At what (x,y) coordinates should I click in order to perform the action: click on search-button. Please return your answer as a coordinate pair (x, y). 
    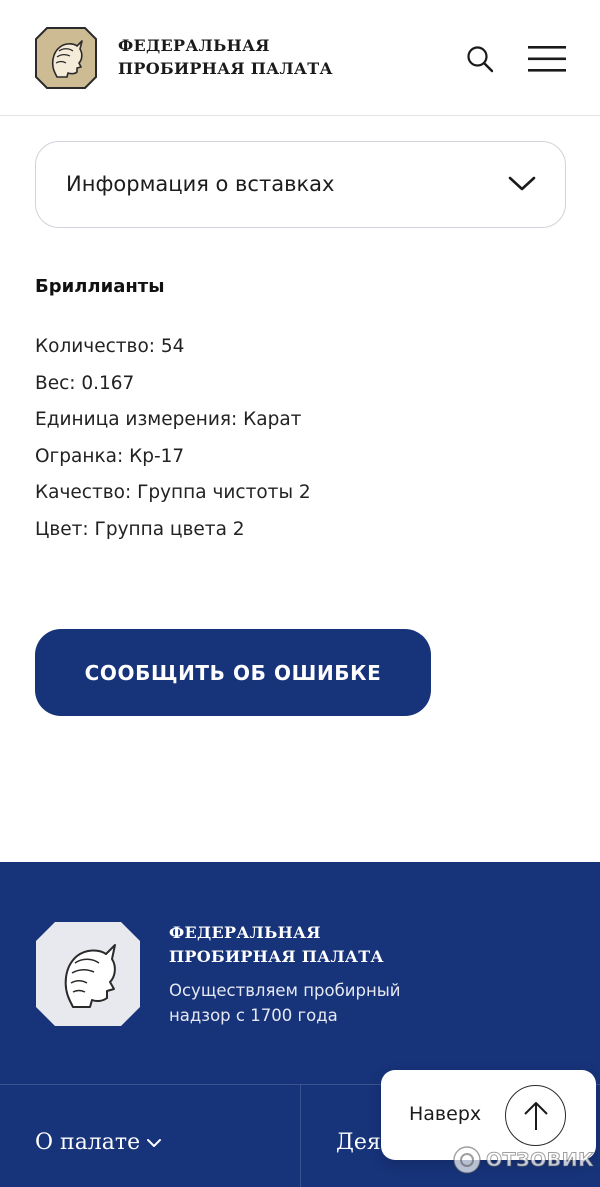
    Looking at the image, I should click on (480, 59).